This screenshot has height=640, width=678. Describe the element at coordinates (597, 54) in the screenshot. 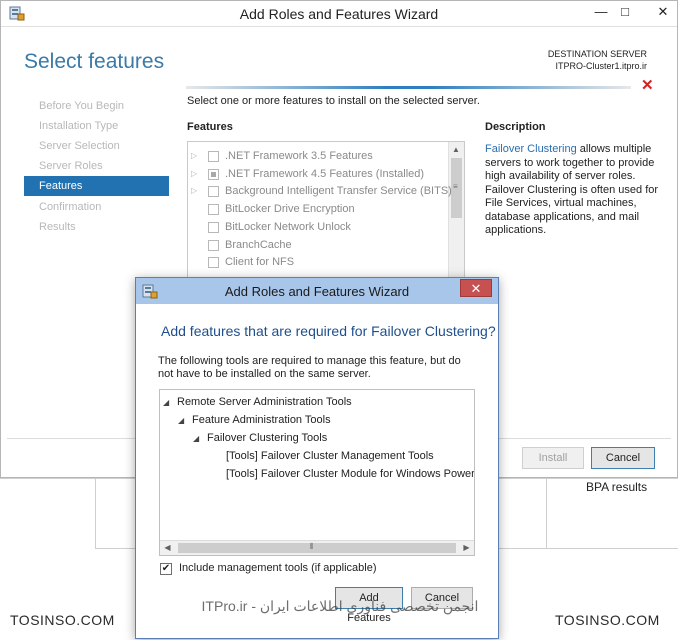

I see `destination-server-label: DESTINATION SERVER` at that location.